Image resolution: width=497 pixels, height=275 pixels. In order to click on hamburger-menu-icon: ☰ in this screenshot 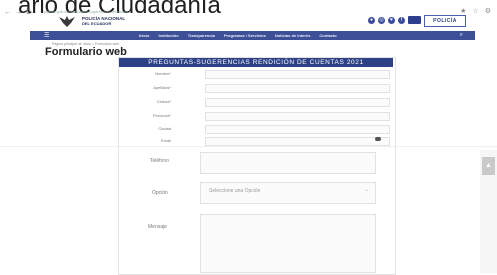, I will do `click(49, 36)`.